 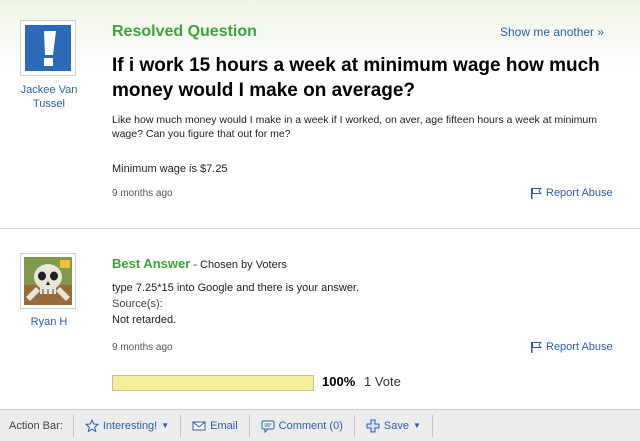 I want to click on report-abuse-question-link: Report Abuse, so click(x=571, y=193).